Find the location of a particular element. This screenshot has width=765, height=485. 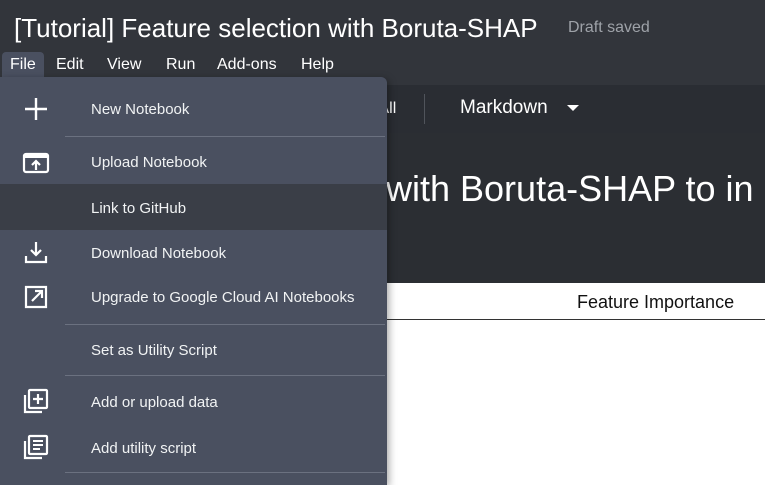

utility-script-icon is located at coordinates (36, 447).